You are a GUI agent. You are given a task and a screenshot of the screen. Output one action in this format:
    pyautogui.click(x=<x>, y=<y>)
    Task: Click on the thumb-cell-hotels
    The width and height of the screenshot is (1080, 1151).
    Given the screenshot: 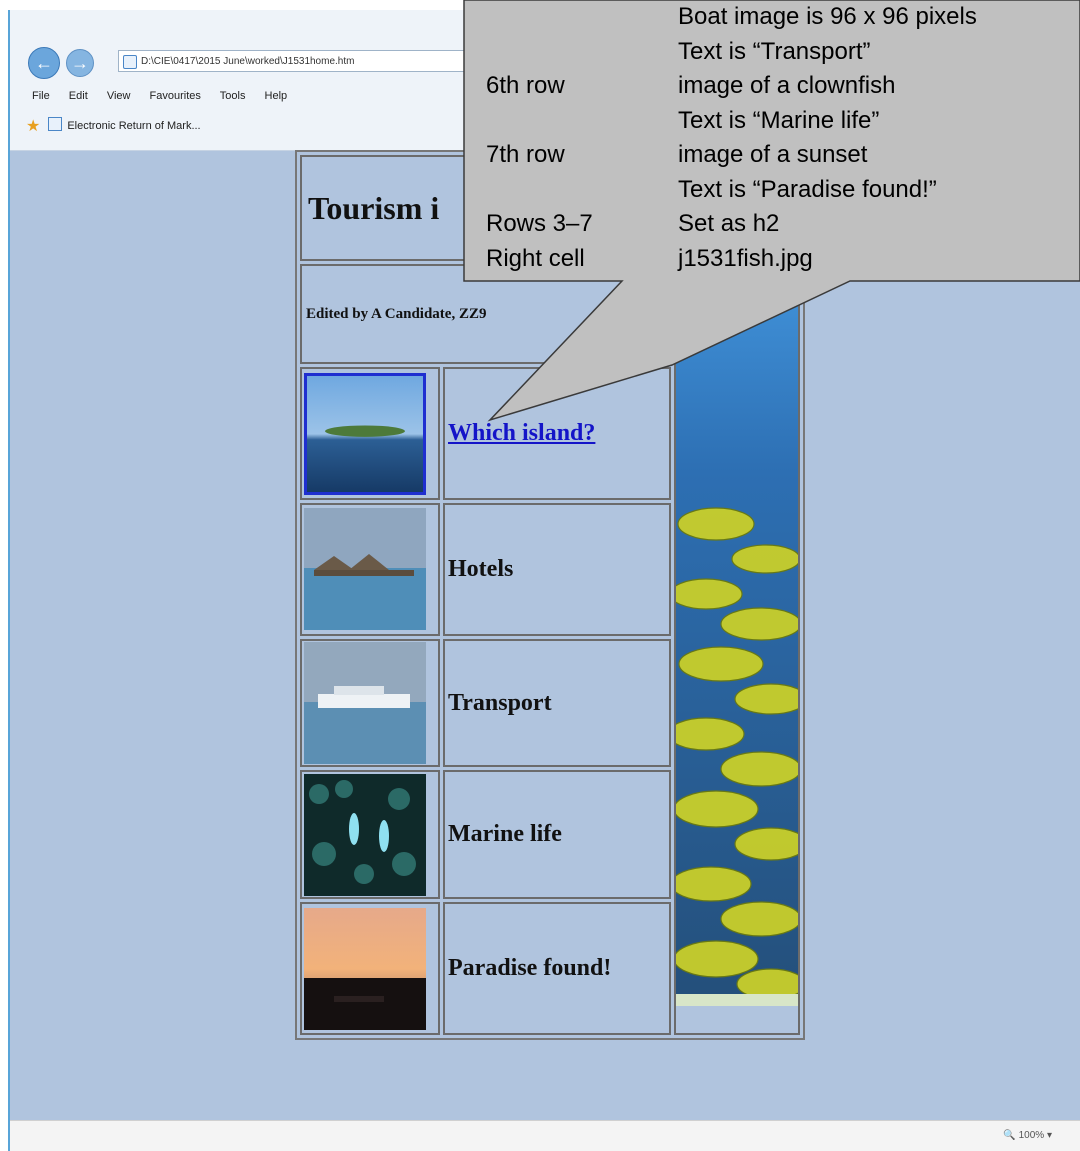 What is the action you would take?
    pyautogui.click(x=370, y=569)
    